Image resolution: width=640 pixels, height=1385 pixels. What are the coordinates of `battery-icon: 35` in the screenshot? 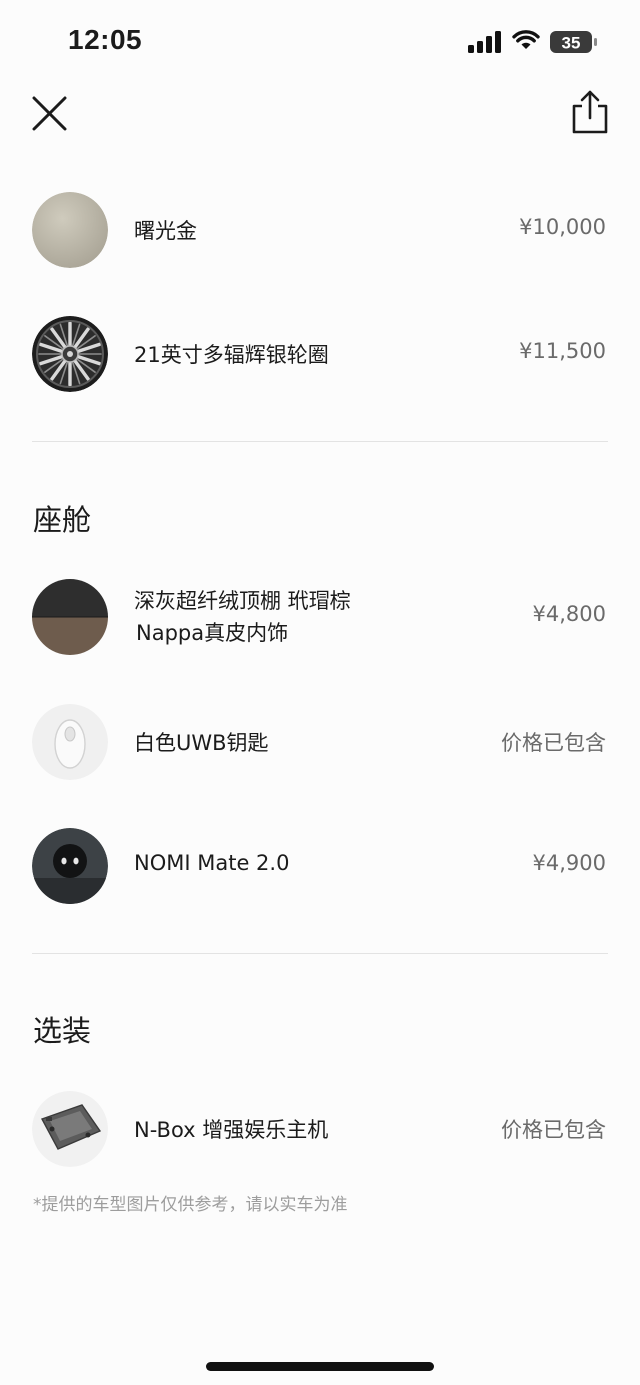 It's located at (573, 42).